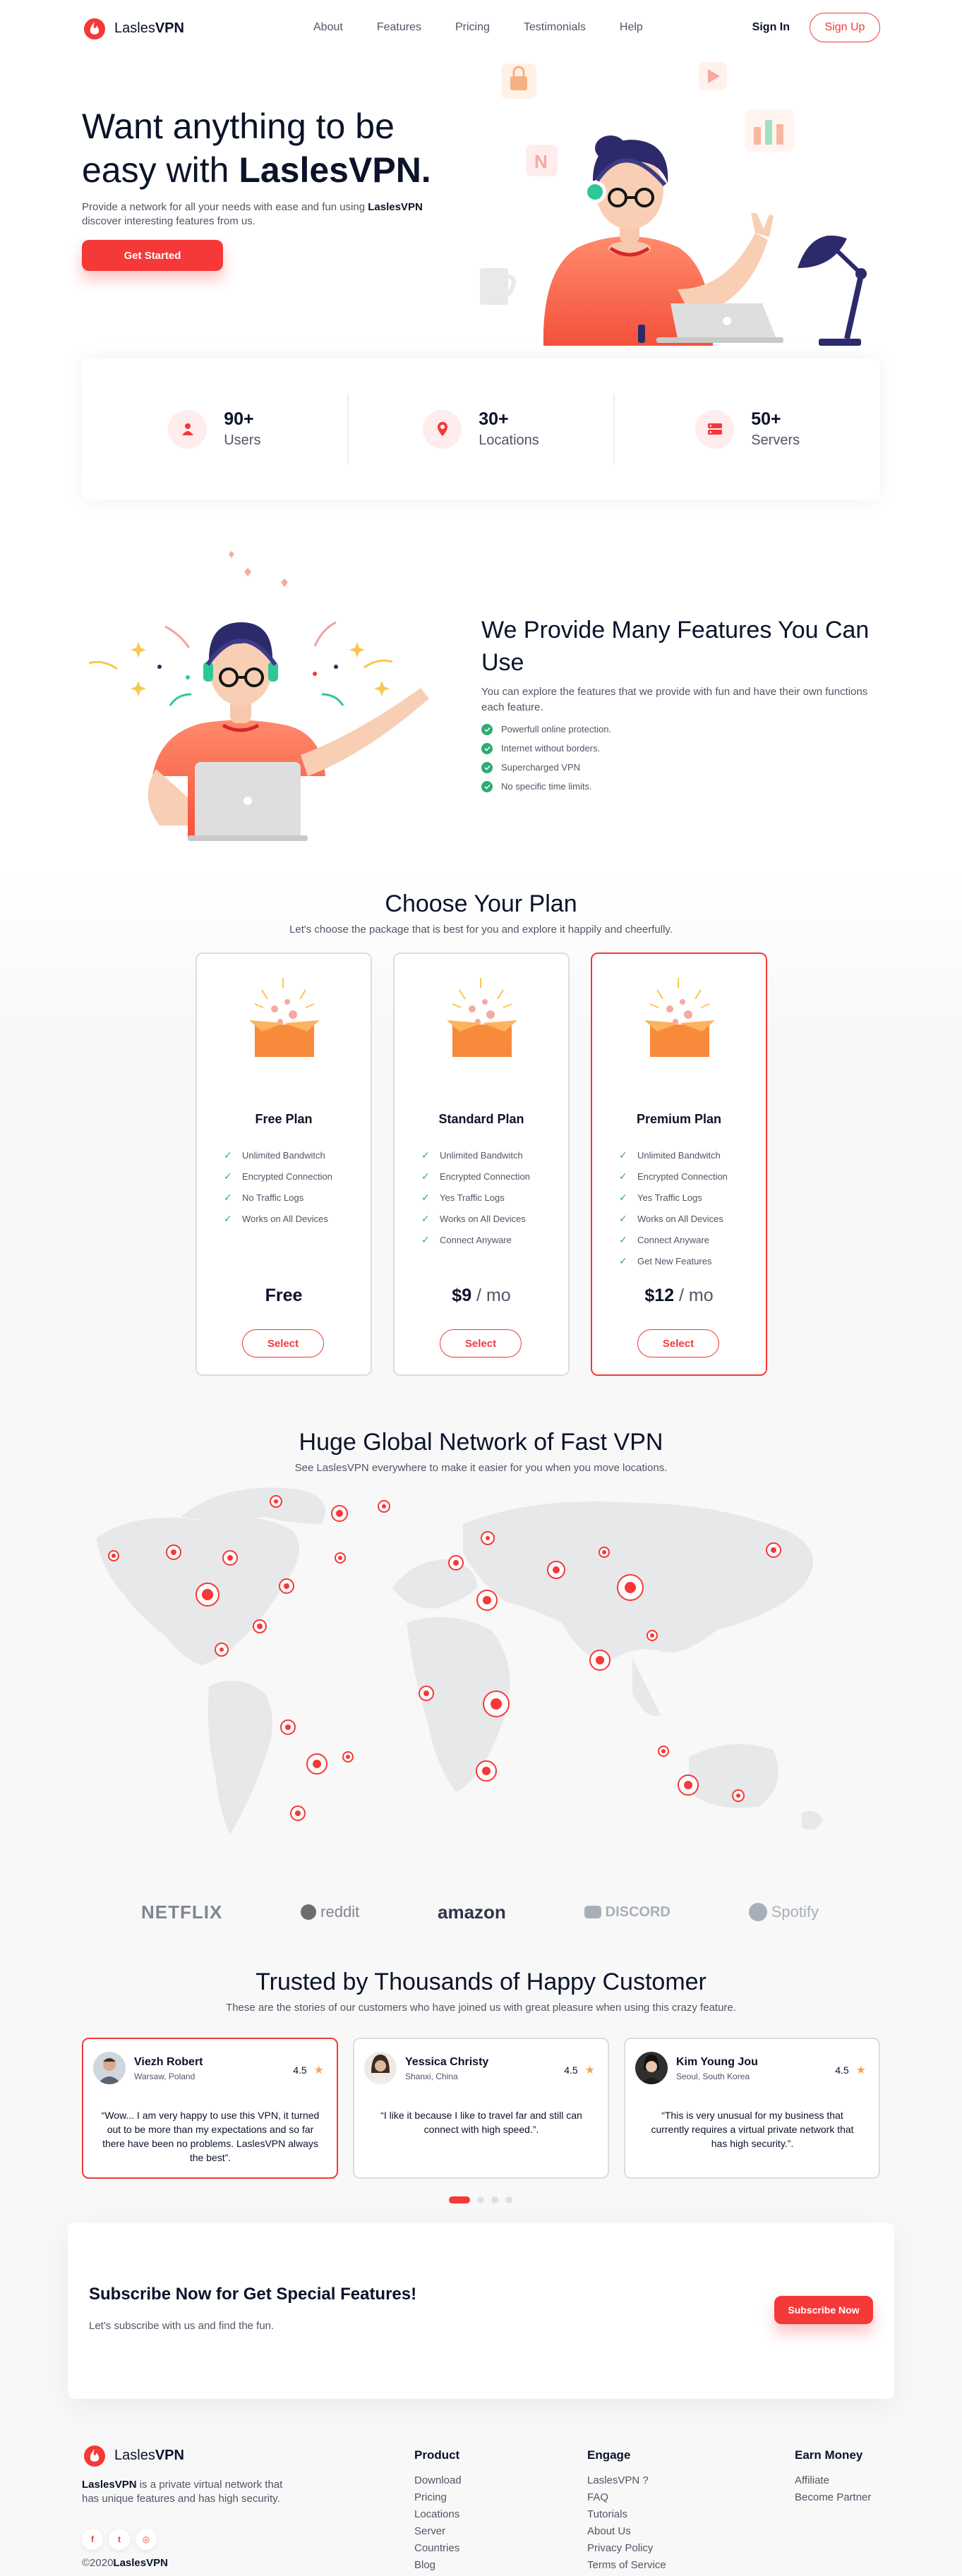 This screenshot has height=2576, width=962. Describe the element at coordinates (628, 1913) in the screenshot. I see `discord-logo: DISCORD` at that location.